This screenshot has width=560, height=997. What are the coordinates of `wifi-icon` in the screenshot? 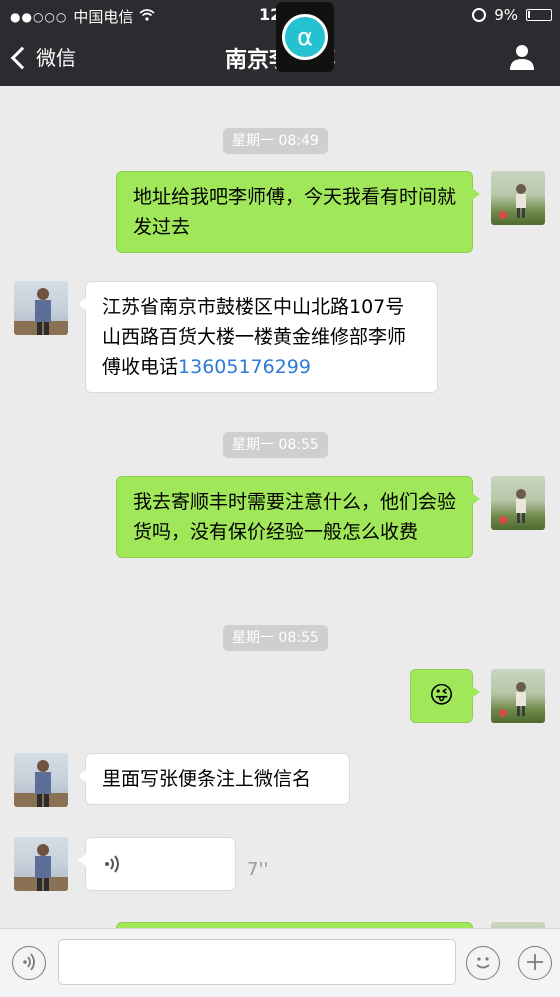 It's located at (147, 16).